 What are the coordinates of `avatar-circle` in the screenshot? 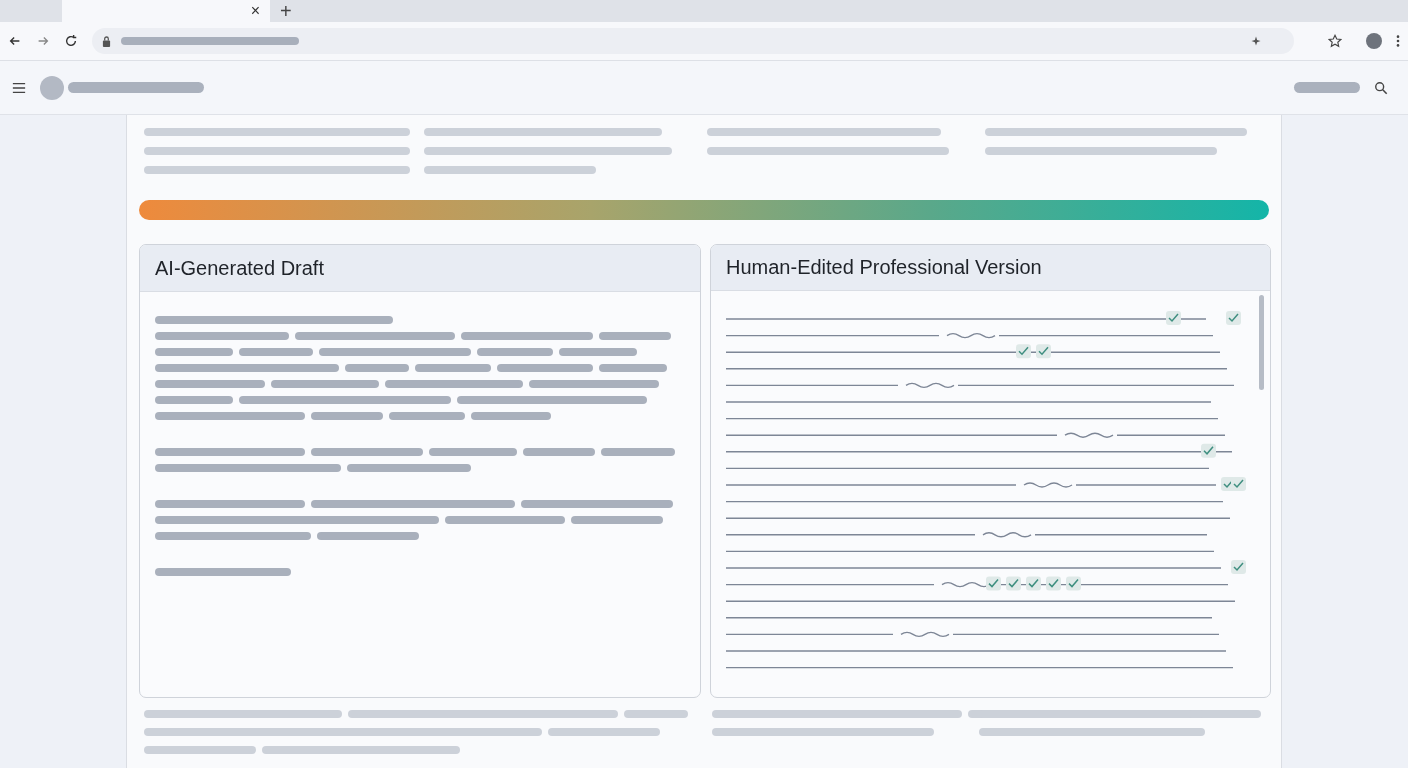 It's located at (52, 87).